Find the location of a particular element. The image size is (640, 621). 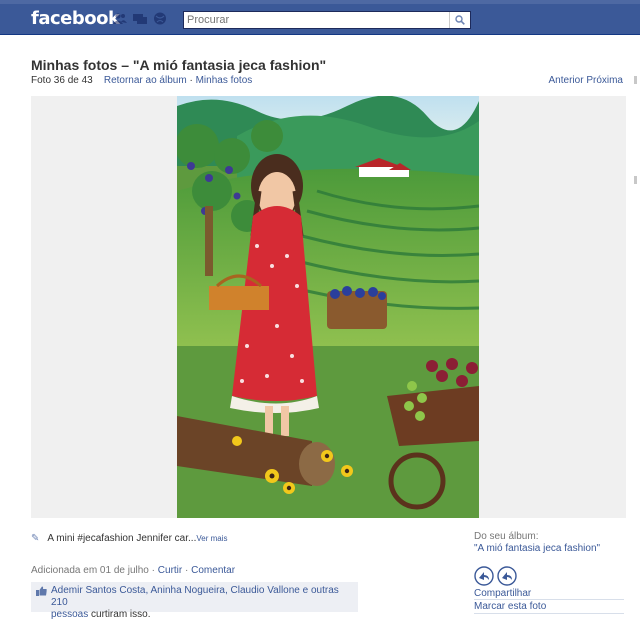

search-button is located at coordinates (459, 20).